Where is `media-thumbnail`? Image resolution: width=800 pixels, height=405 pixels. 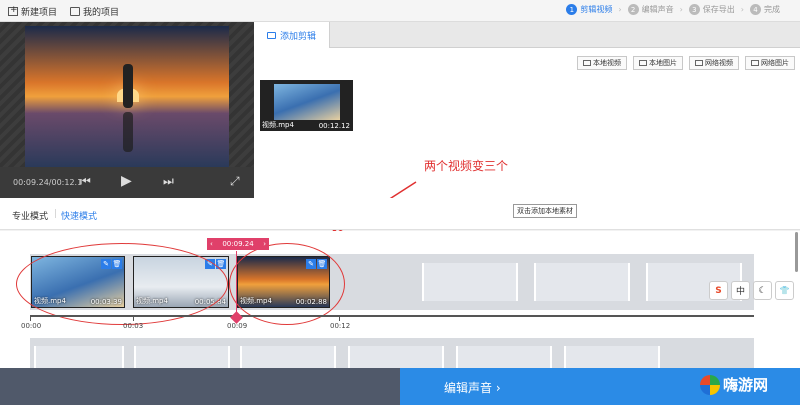
media-thumbnail is located at coordinates (307, 102).